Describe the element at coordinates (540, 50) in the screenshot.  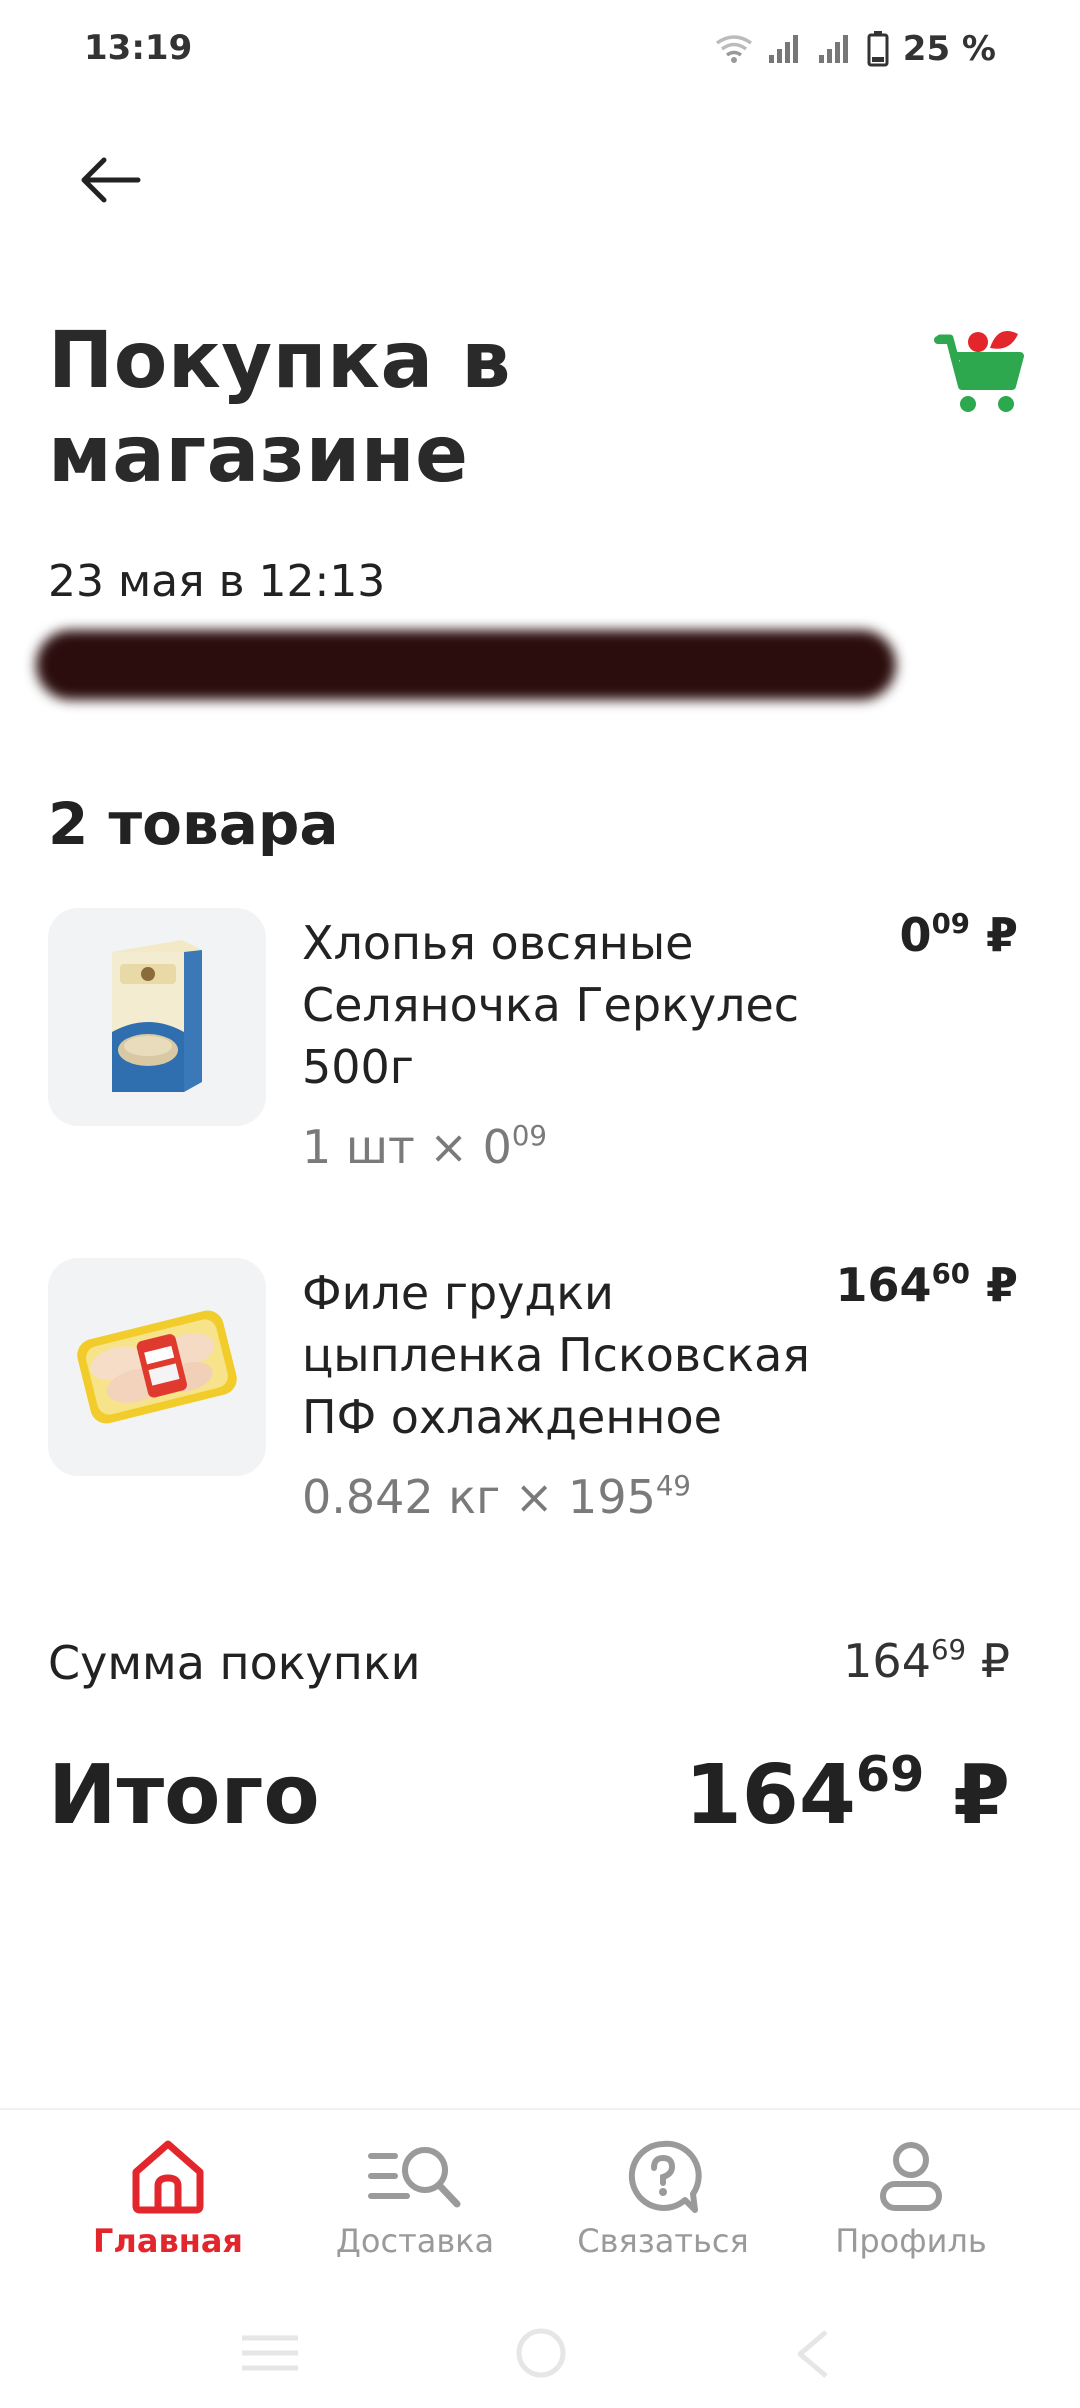
I see `status-bar: 13:19 25 %` at that location.